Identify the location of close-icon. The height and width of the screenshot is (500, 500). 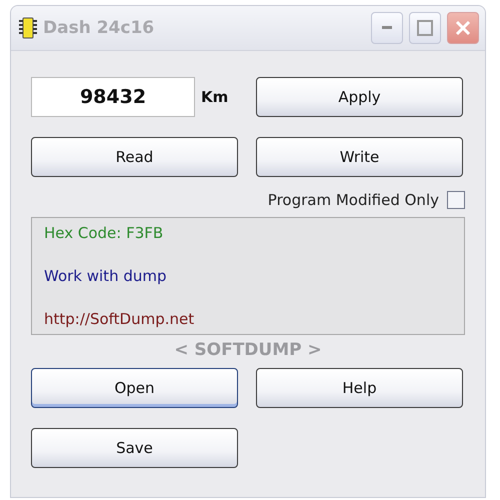
(463, 28).